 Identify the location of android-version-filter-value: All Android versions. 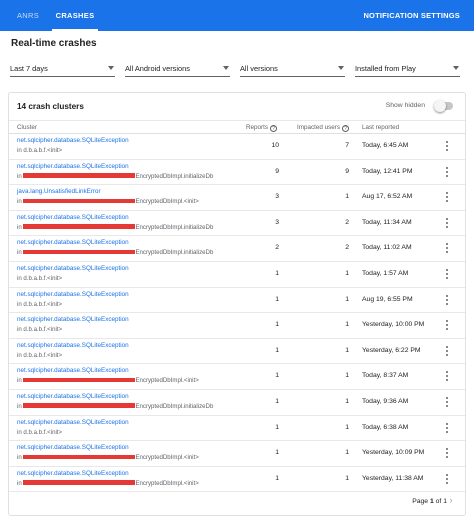
(157, 68).